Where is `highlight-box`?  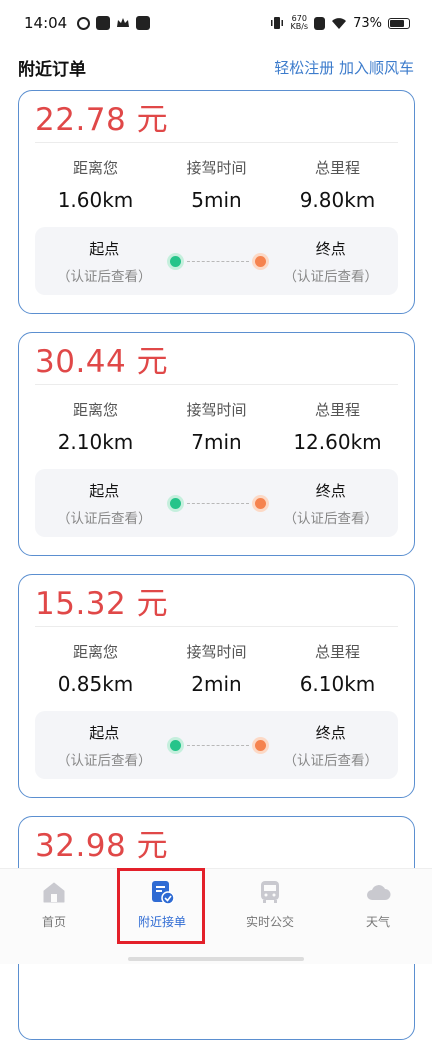
highlight-box is located at coordinates (161, 906).